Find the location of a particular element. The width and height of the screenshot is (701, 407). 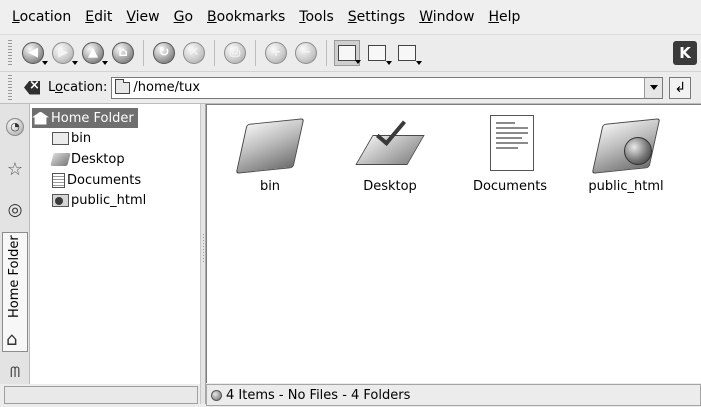

reload-button: ↻ is located at coordinates (164, 53).